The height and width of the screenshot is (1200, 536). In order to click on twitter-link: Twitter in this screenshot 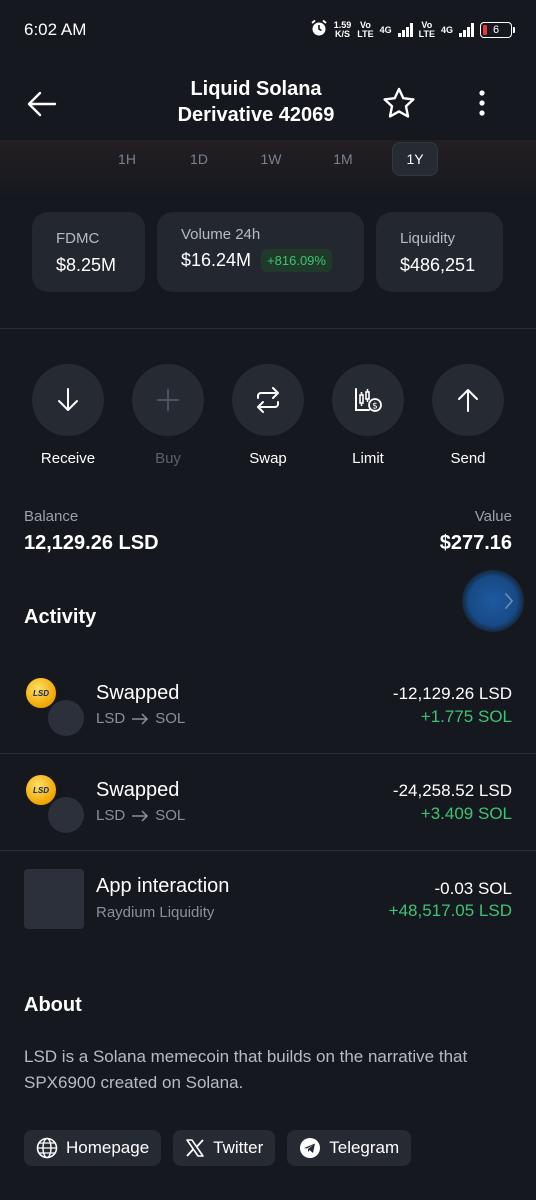, I will do `click(224, 1148)`.